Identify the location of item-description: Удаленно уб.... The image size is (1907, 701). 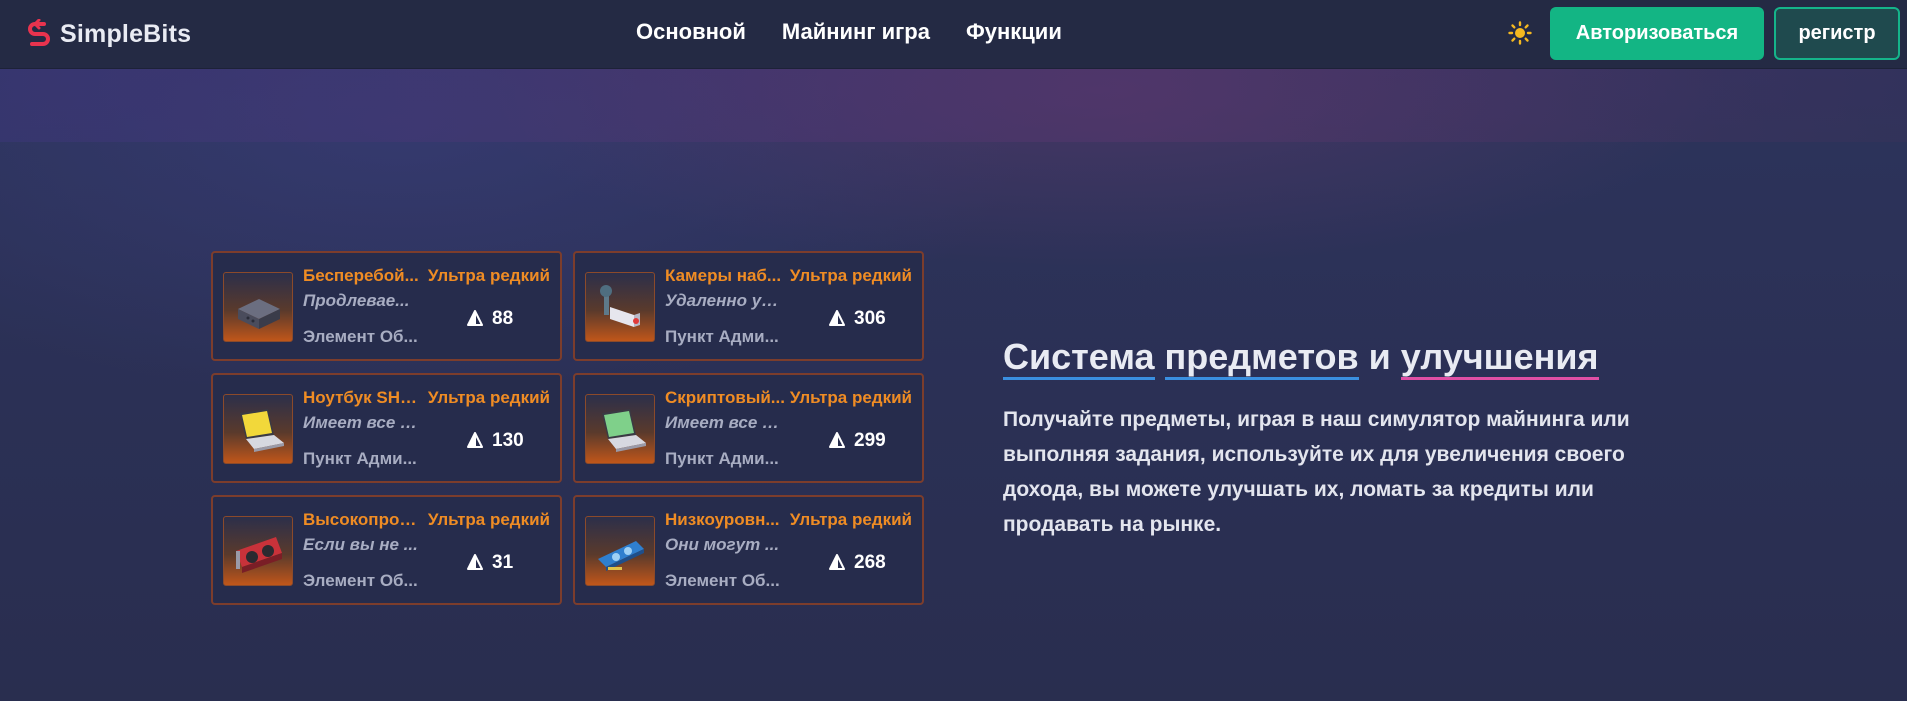
(724, 300).